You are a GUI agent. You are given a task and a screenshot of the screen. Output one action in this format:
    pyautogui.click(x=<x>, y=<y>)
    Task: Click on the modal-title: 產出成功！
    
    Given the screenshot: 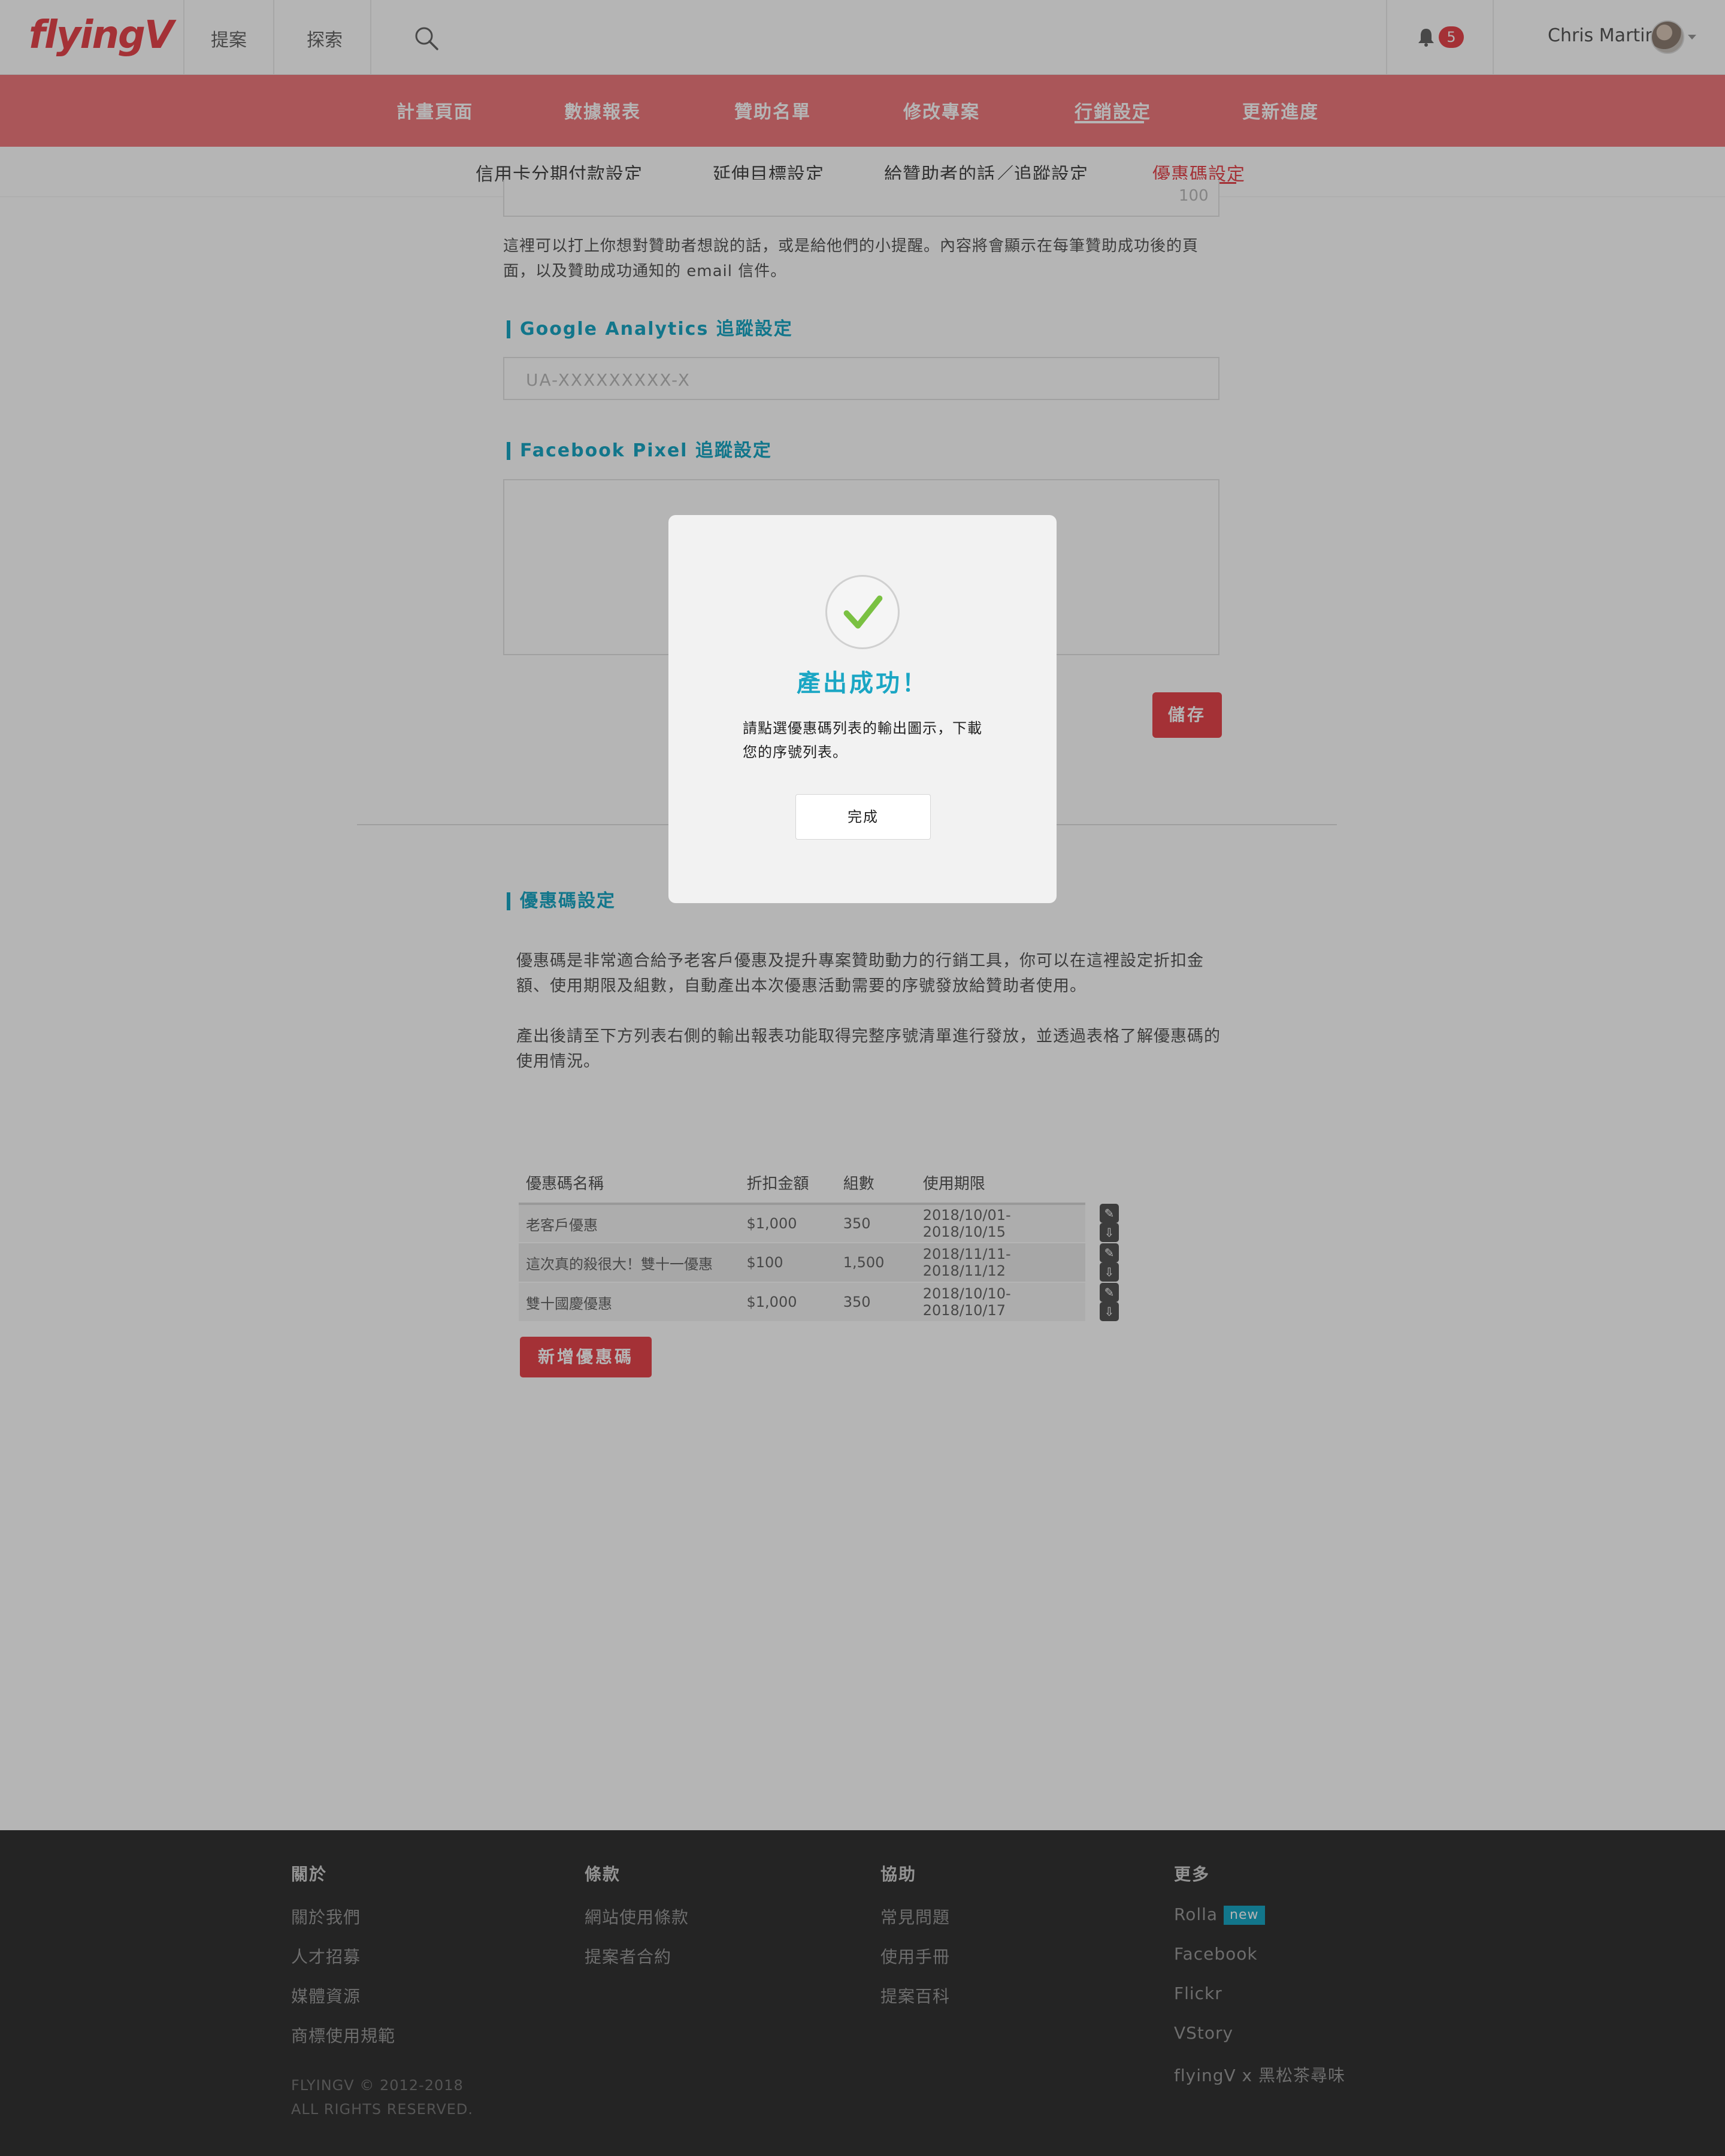 What is the action you would take?
    pyautogui.click(x=862, y=683)
    